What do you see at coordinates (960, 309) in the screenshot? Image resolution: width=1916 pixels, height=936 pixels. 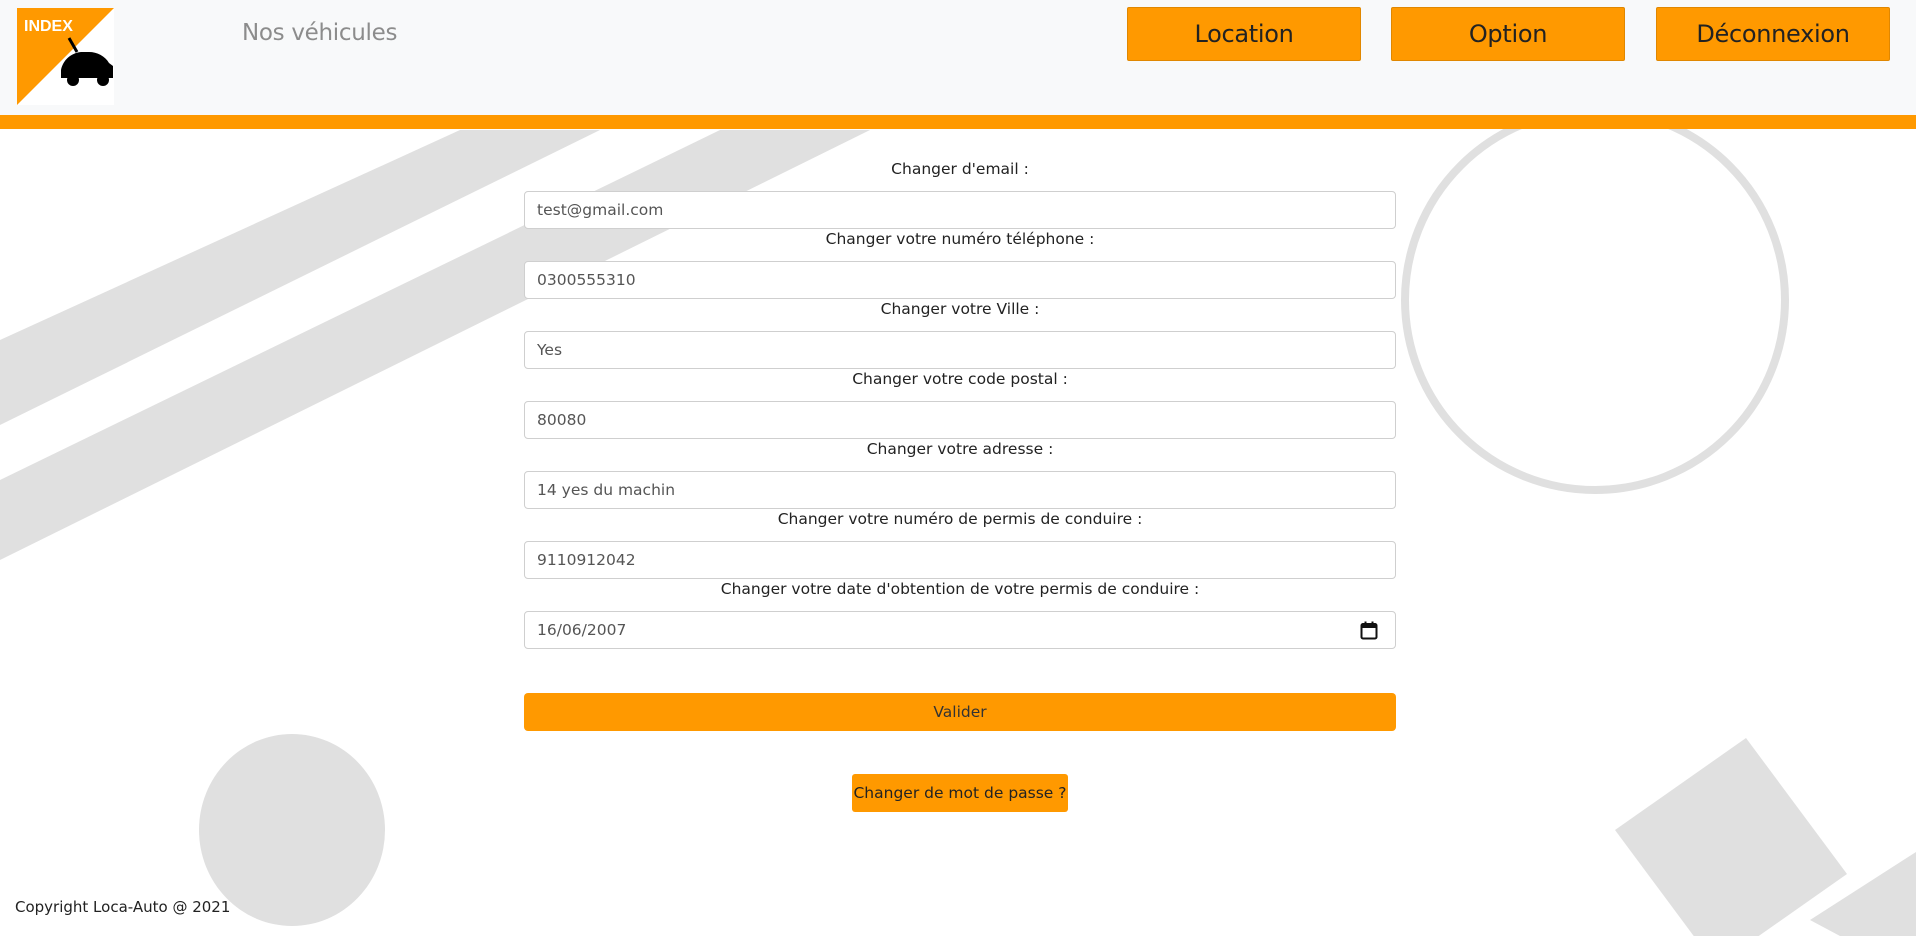 I see `city-label: Changer votre Ville :` at bounding box center [960, 309].